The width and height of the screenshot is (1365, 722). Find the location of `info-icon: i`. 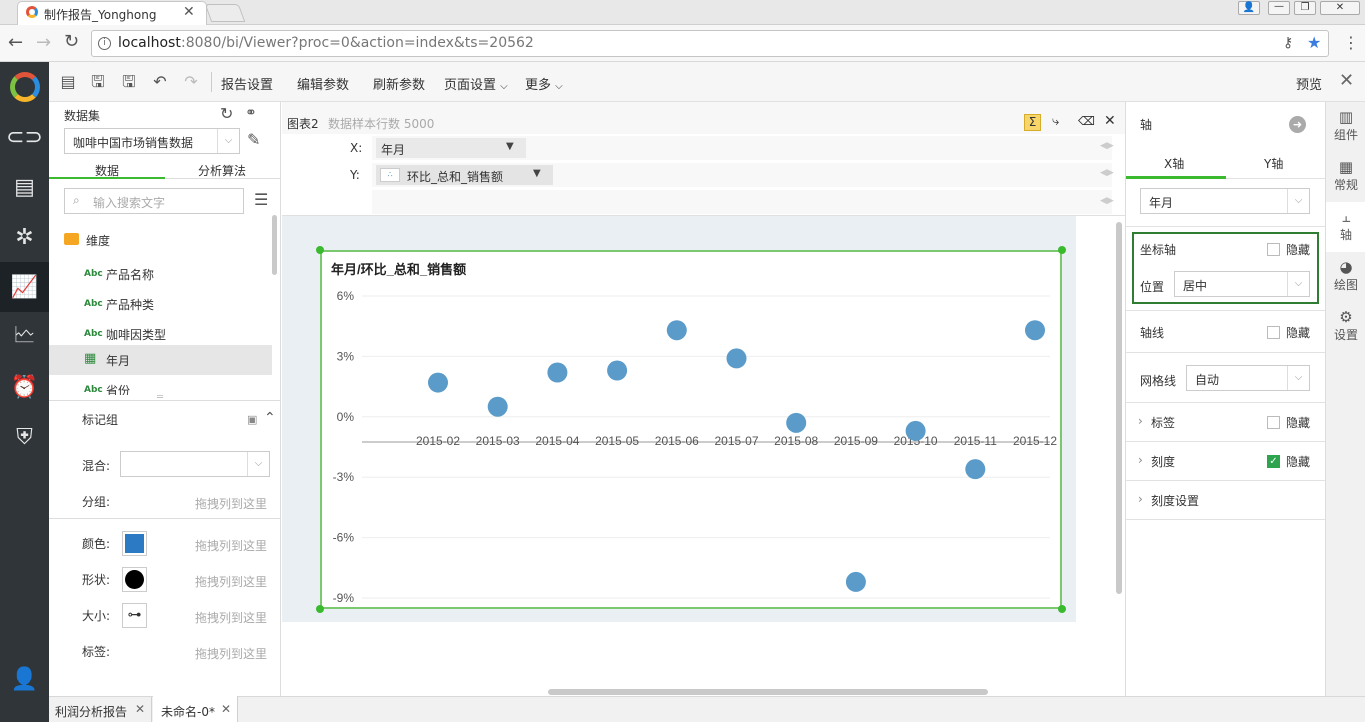

info-icon: i is located at coordinates (104, 43).